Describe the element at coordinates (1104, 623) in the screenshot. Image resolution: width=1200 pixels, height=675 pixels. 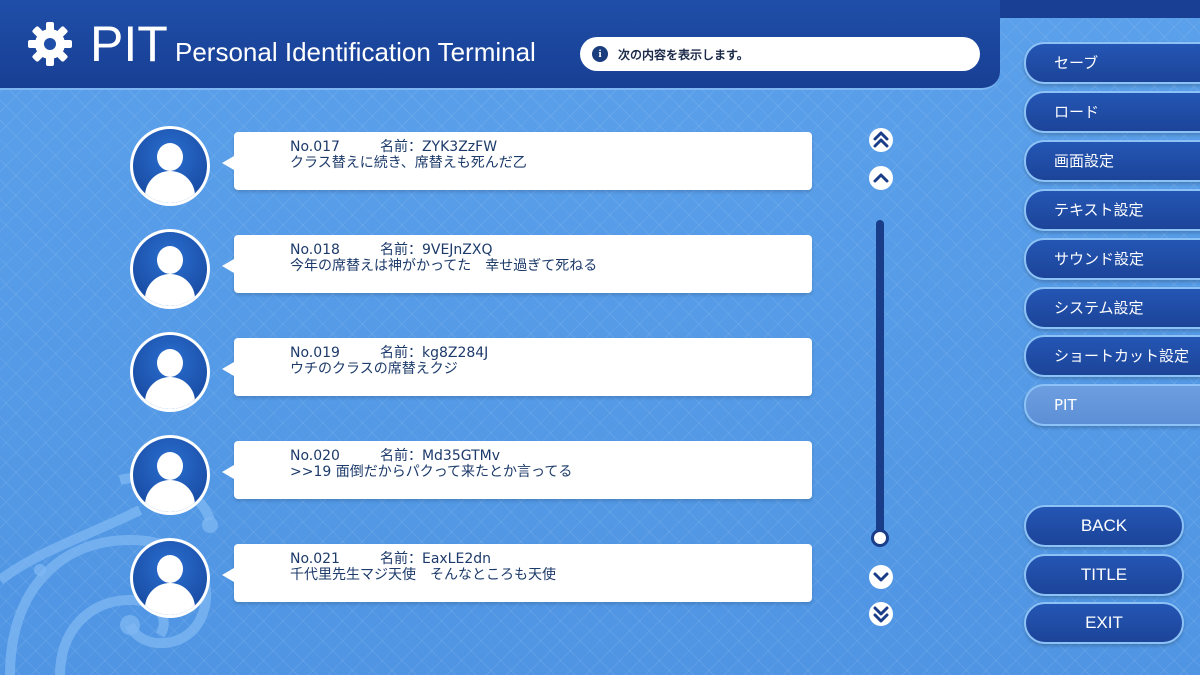
I see `exit-button: EXIT` at that location.